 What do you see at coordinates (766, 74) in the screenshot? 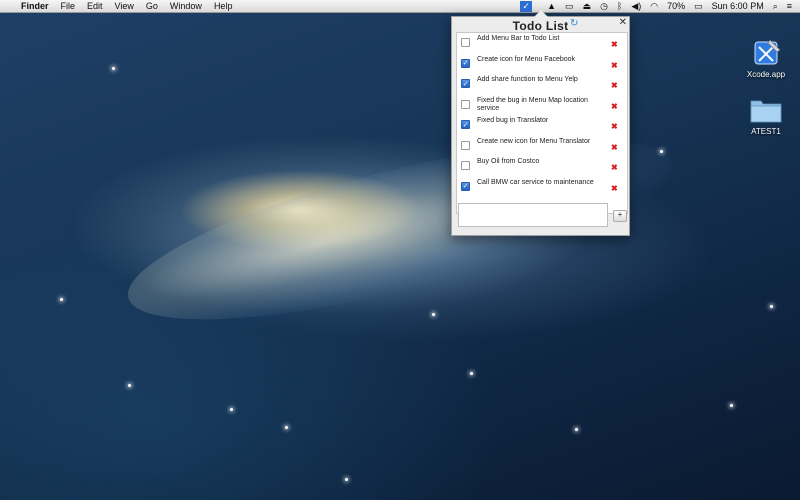
I see `desktop-icon-label: Xcode.app` at bounding box center [766, 74].